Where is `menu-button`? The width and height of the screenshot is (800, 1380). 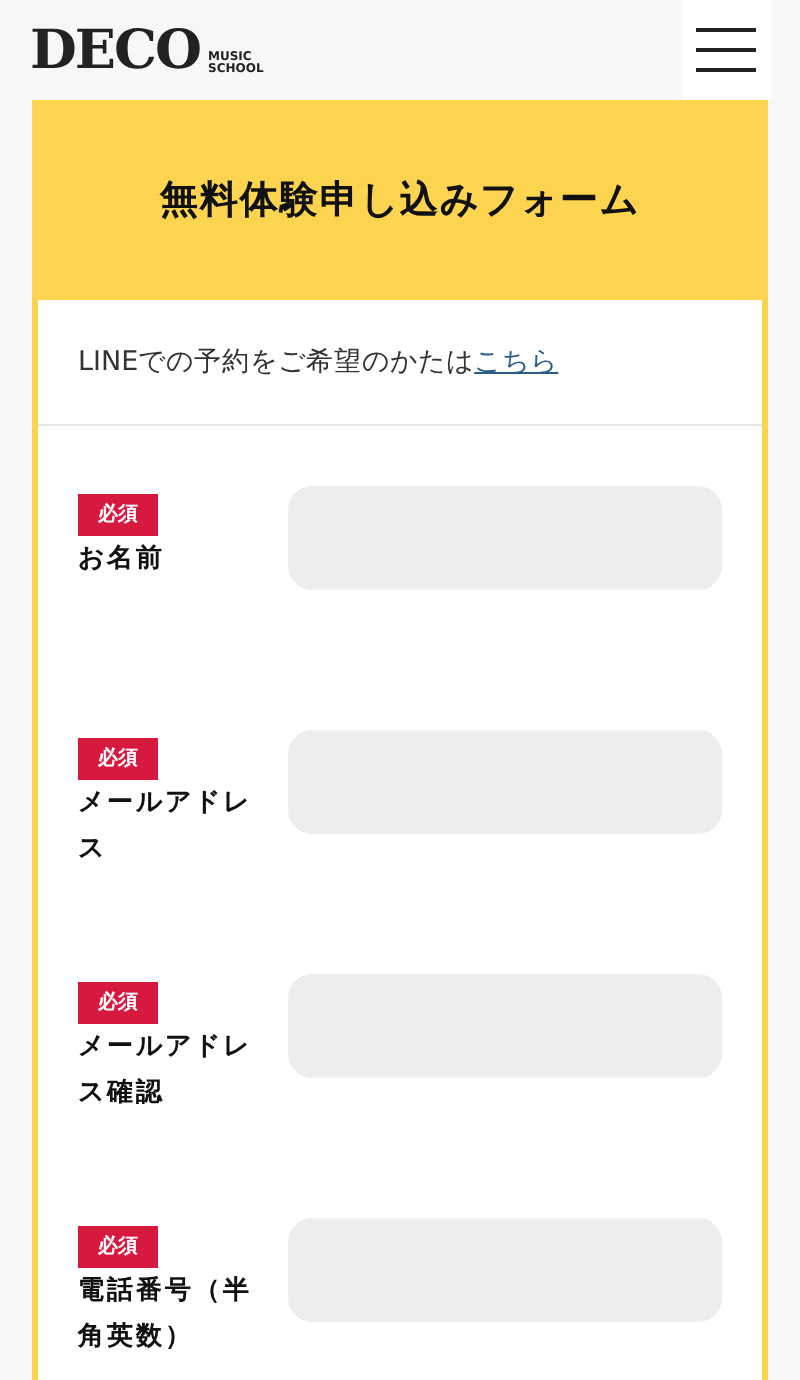
menu-button is located at coordinates (726, 50).